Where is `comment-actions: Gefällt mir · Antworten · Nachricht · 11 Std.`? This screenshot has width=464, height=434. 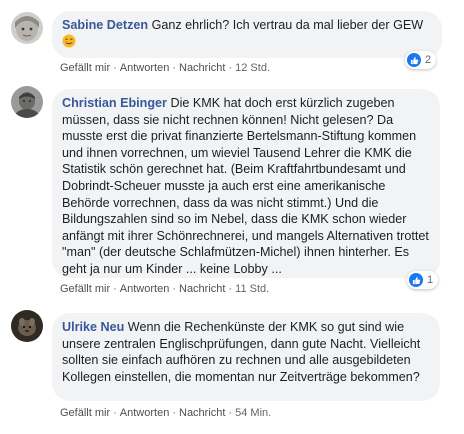 comment-actions: Gefällt mir · Antworten · Nachricht · 11 Std. is located at coordinates (164, 289).